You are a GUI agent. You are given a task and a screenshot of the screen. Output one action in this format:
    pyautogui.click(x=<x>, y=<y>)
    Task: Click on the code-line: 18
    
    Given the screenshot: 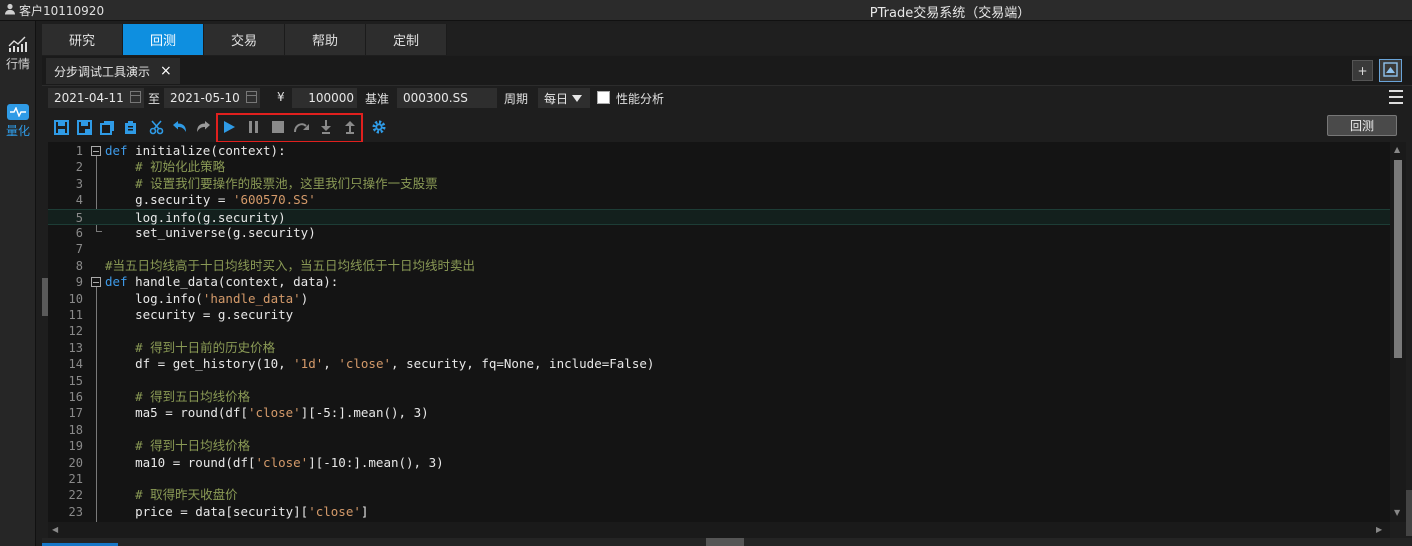 What is the action you would take?
    pyautogui.click(x=719, y=430)
    